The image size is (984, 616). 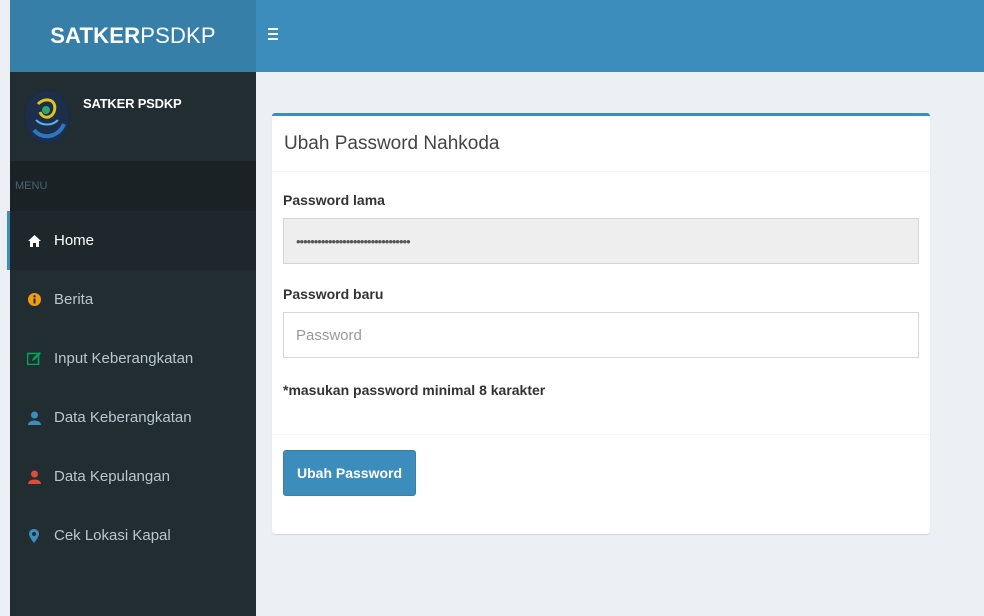 I want to click on sidebar-item-home: Home, so click(x=131, y=240).